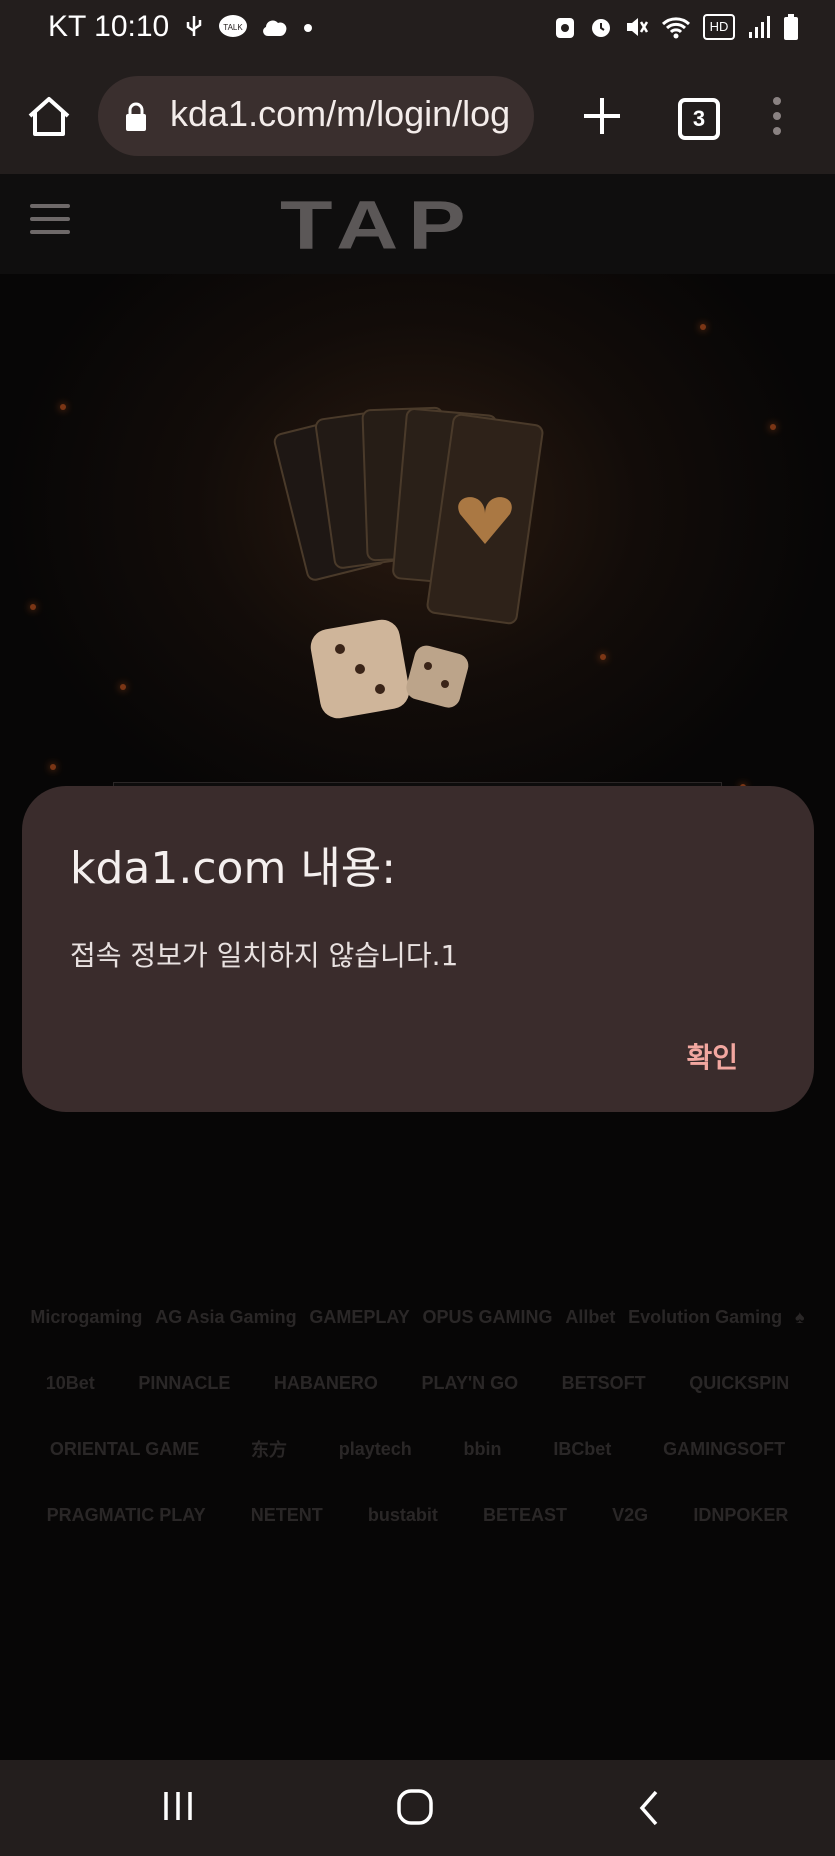 This screenshot has height=1856, width=835. What do you see at coordinates (525, 1514) in the screenshot?
I see `partner-logo: BETEAST` at bounding box center [525, 1514].